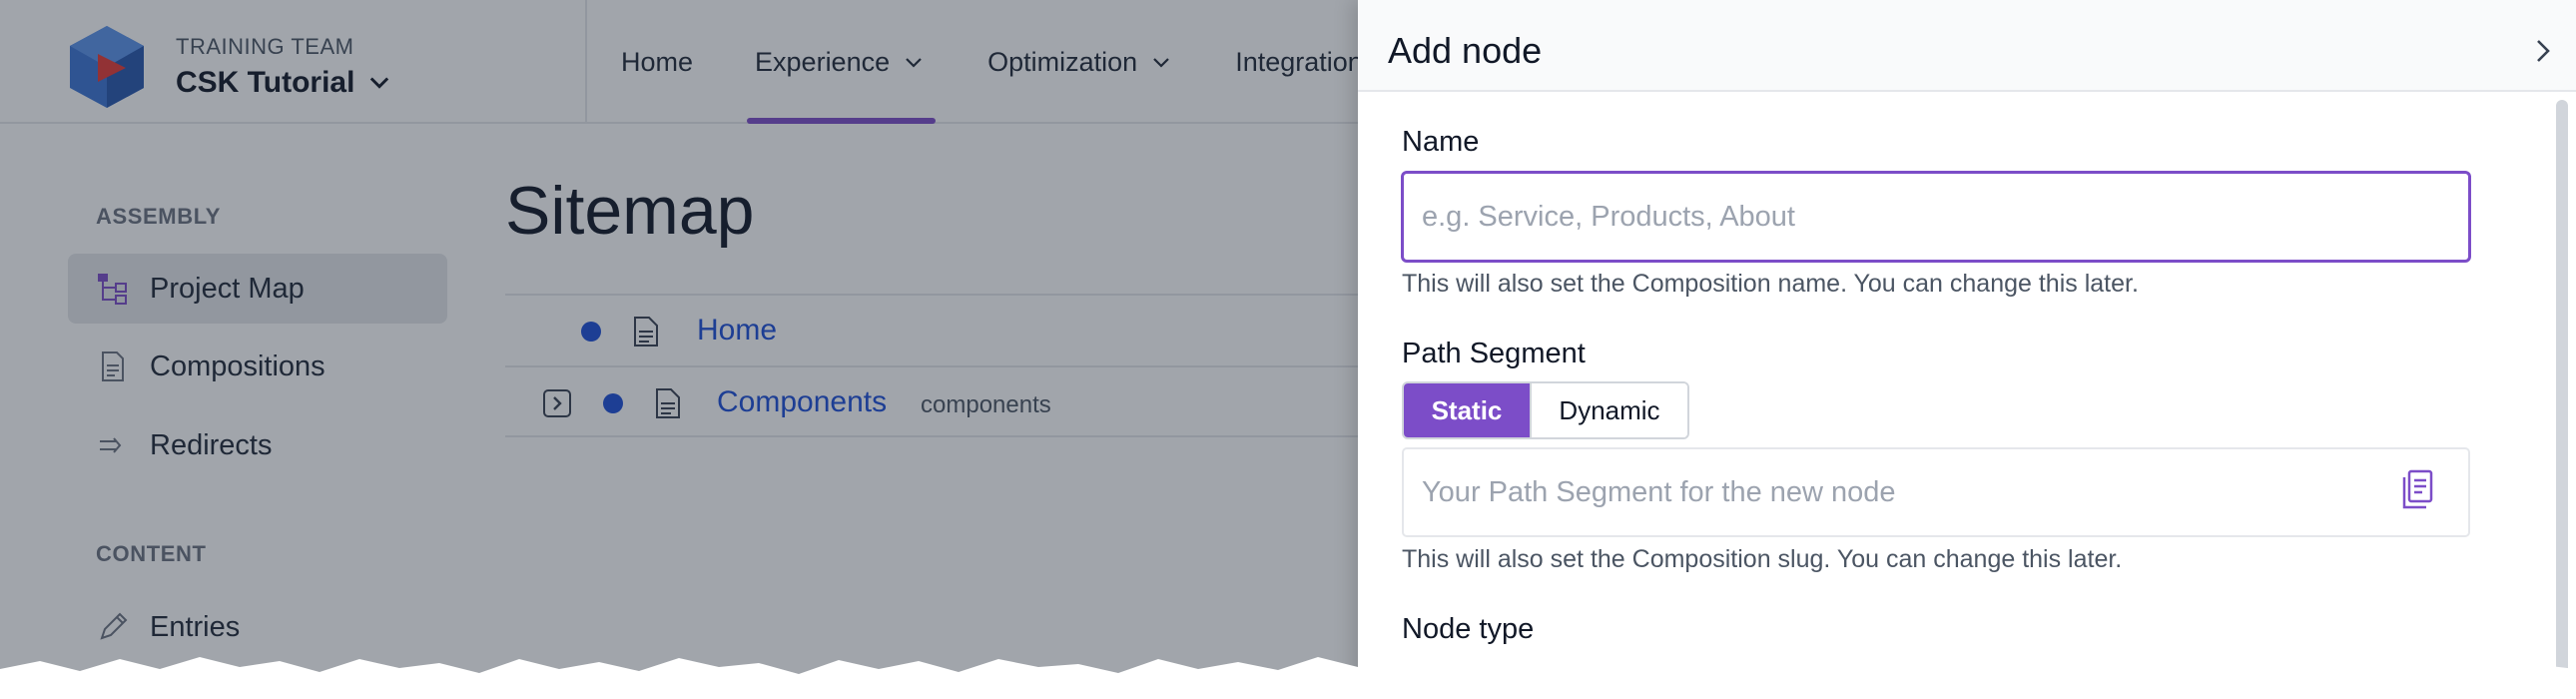  I want to click on chevron-right-icon, so click(2543, 51).